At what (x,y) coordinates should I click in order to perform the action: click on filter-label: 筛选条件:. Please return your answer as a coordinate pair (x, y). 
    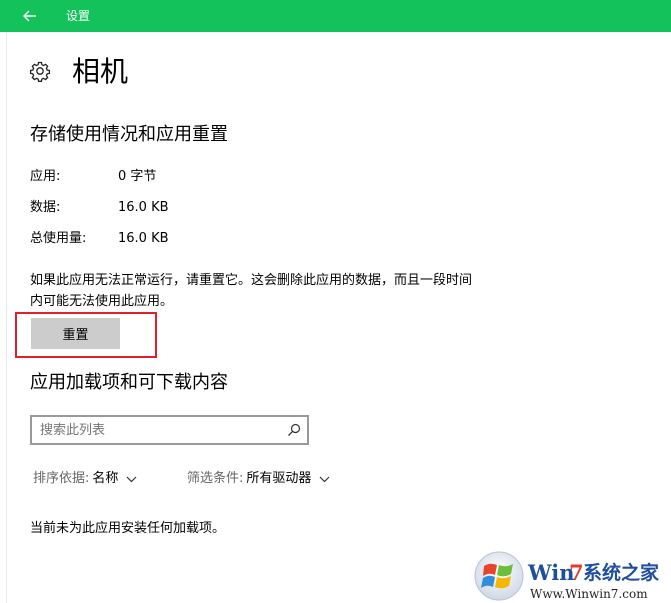
    Looking at the image, I should click on (215, 478).